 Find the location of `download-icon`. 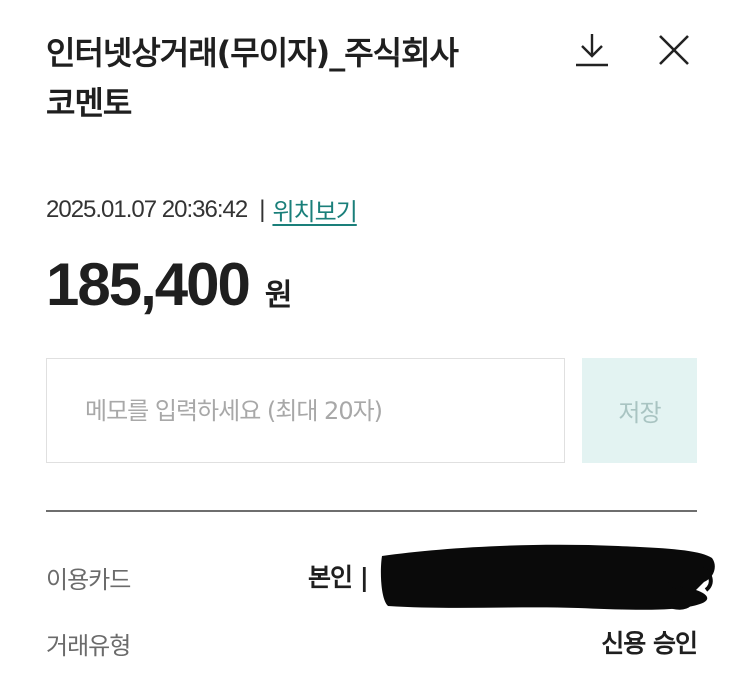

download-icon is located at coordinates (592, 50).